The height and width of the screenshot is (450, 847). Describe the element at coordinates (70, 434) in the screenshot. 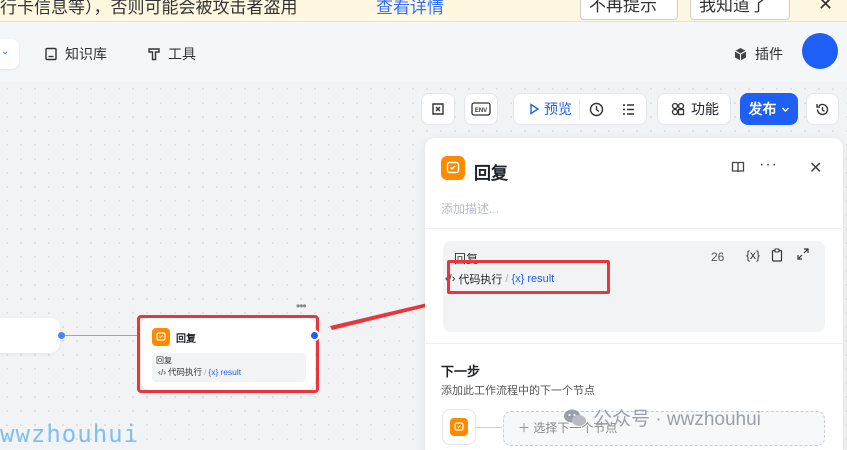

I see `watermark-left: wwzhouhui` at that location.